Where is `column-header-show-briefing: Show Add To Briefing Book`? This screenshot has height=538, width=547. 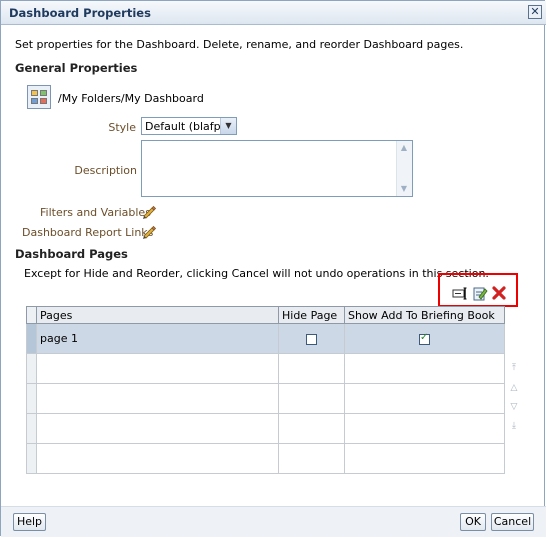
column-header-show-briefing: Show Add To Briefing Book is located at coordinates (424, 315).